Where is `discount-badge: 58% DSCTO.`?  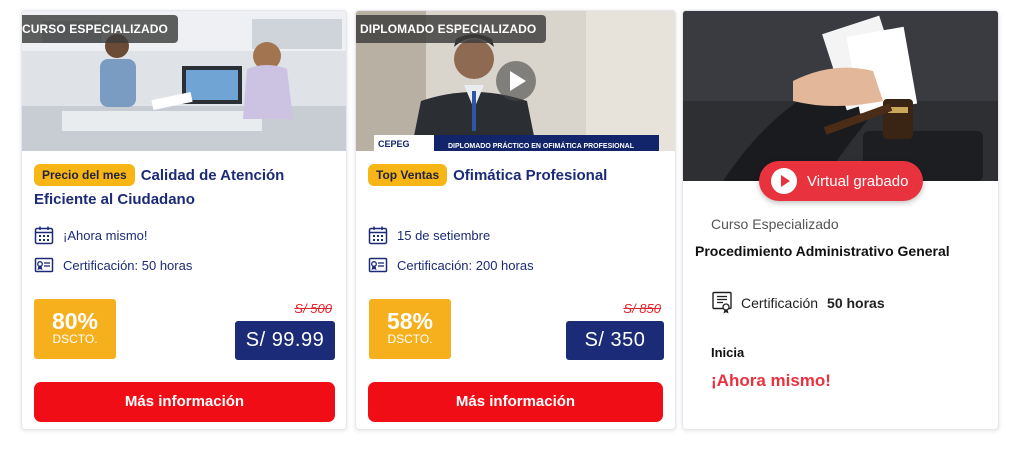 discount-badge: 58% DSCTO. is located at coordinates (410, 329).